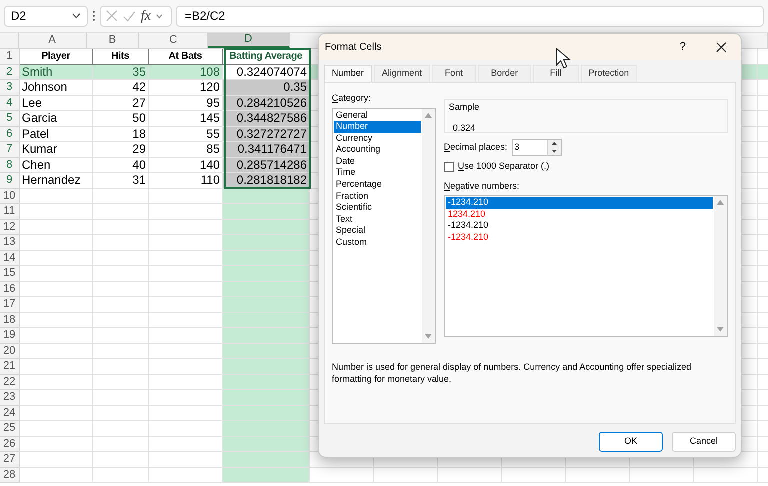 This screenshot has height=486, width=768. I want to click on category-item: Number, so click(377, 127).